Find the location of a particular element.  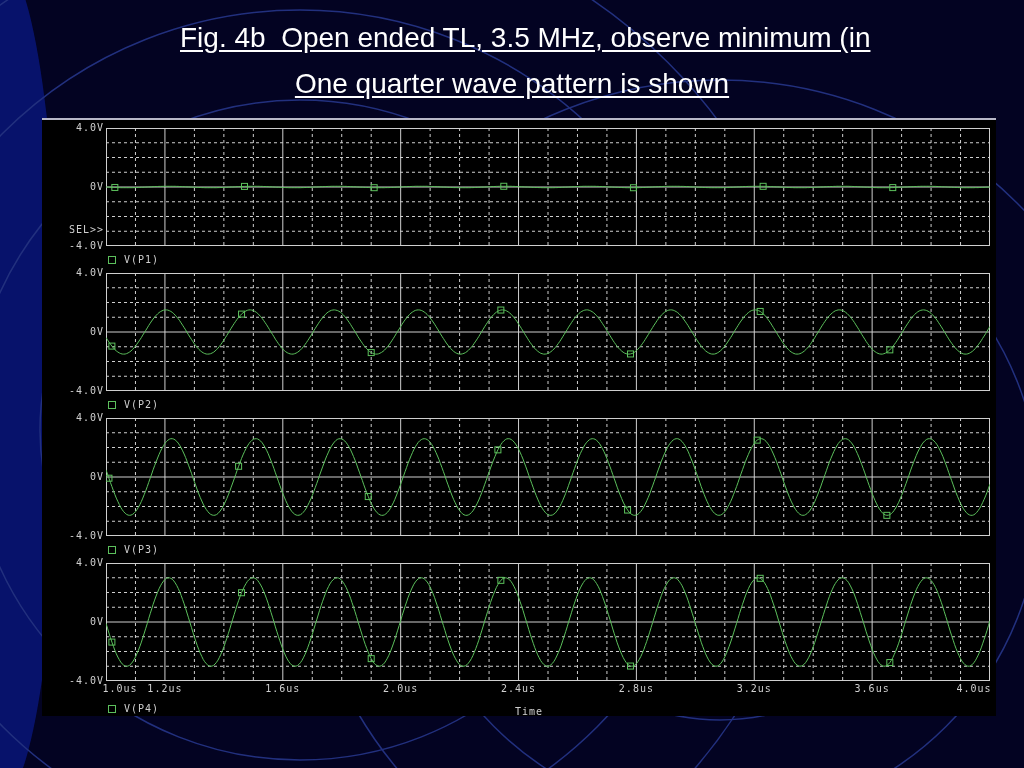

x-axis-title: Time is located at coordinates (529, 711).